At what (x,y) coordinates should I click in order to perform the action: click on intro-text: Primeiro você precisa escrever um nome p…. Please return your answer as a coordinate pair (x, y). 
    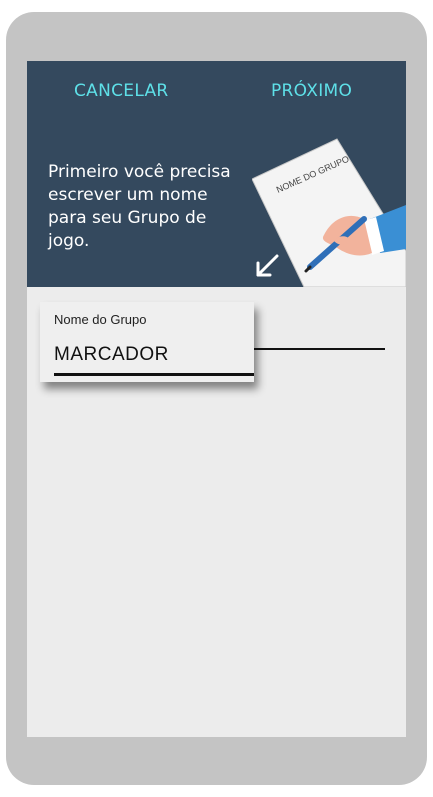
    Looking at the image, I should click on (139, 206).